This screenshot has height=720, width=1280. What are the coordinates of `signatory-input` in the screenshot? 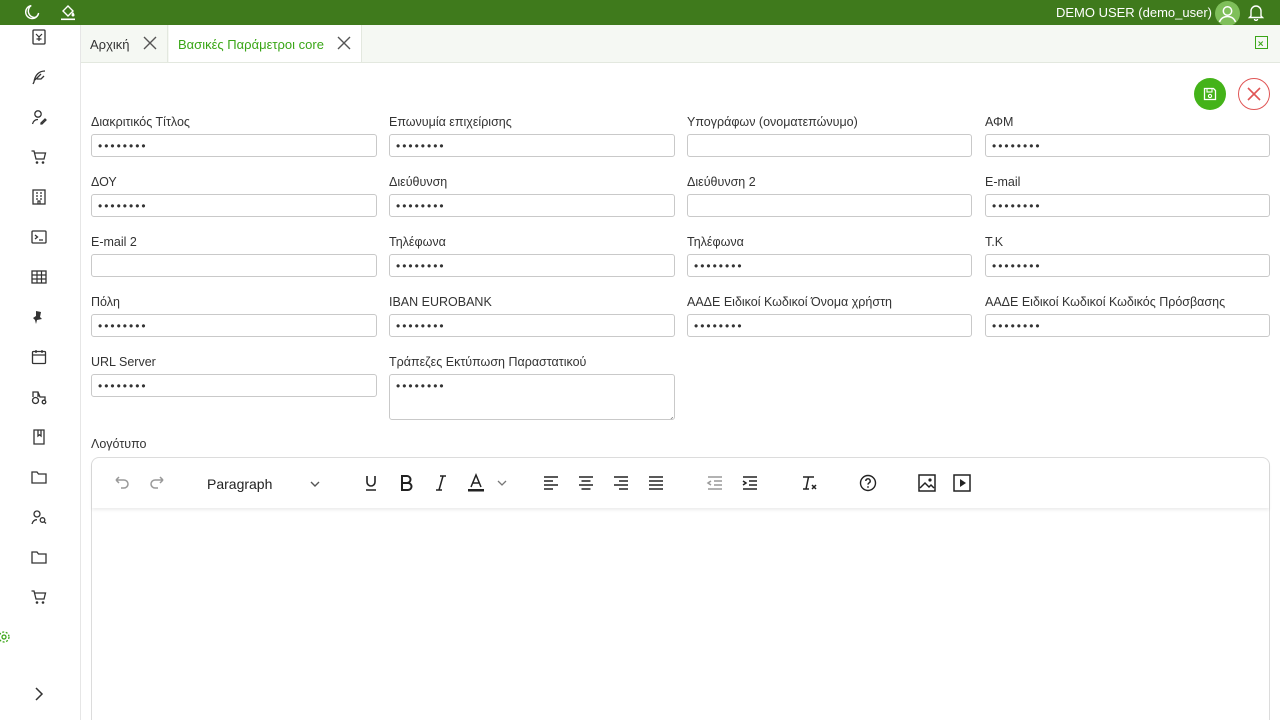 It's located at (829, 145).